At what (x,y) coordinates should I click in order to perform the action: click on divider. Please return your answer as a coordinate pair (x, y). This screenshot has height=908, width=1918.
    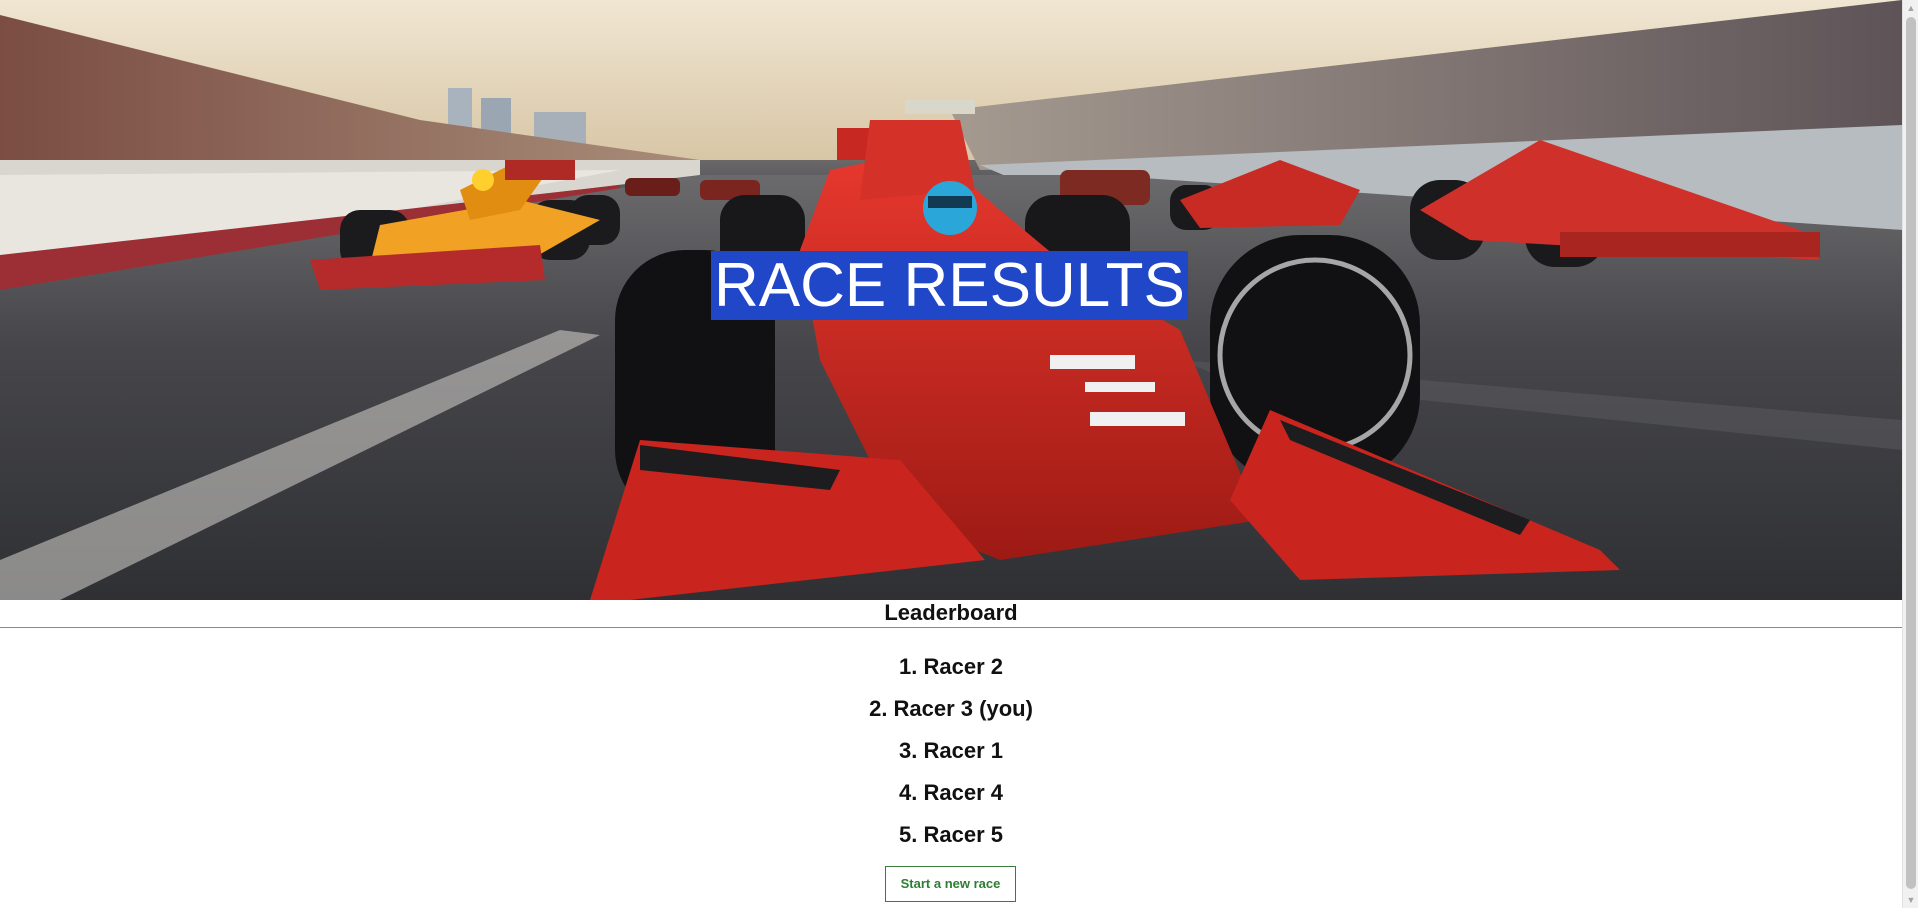
    Looking at the image, I should click on (951, 627).